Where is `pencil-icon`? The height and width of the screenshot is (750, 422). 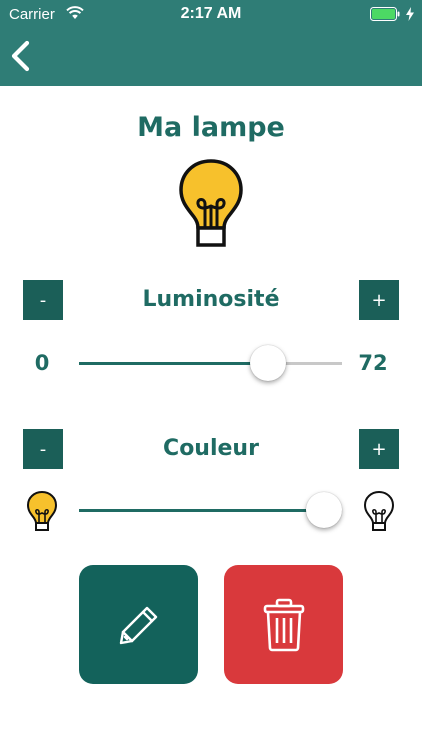 pencil-icon is located at coordinates (138, 625).